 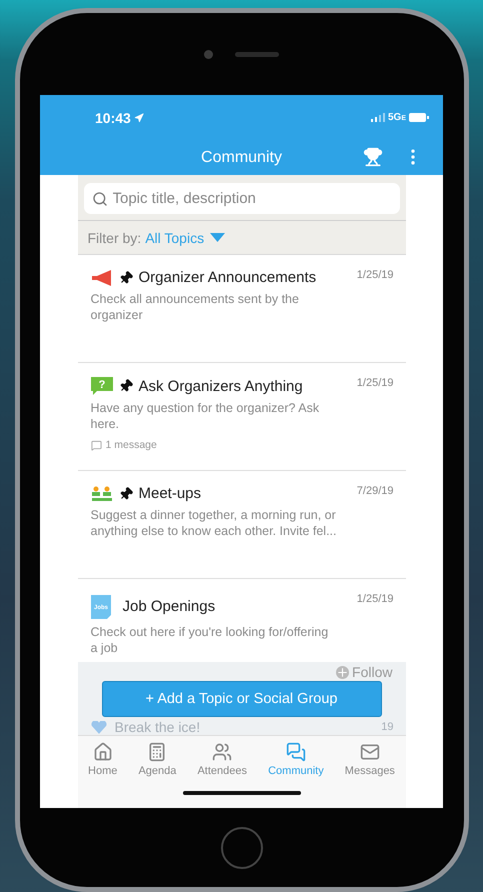 I want to click on topic-title: Break the ice!, so click(x=158, y=727).